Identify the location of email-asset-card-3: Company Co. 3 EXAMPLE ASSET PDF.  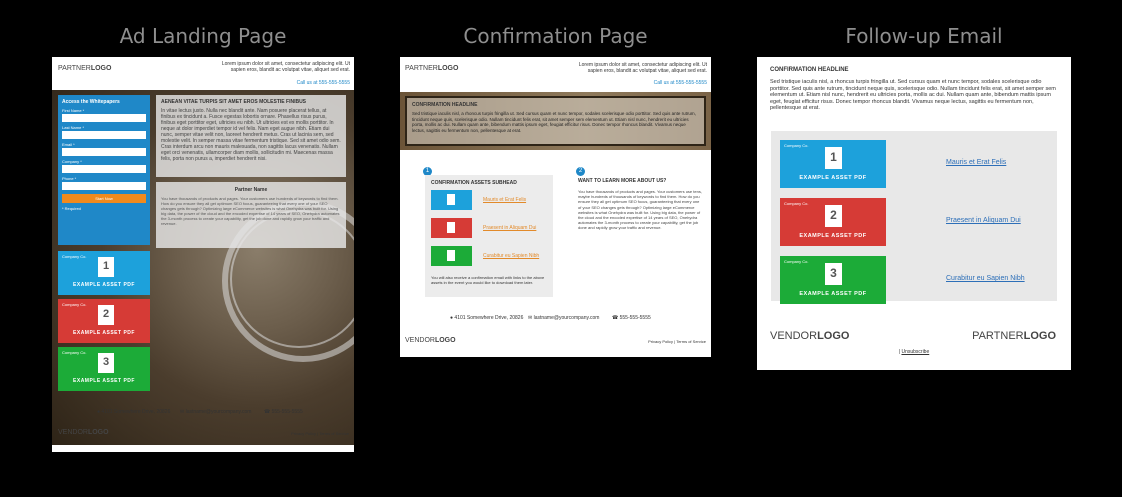
(833, 280).